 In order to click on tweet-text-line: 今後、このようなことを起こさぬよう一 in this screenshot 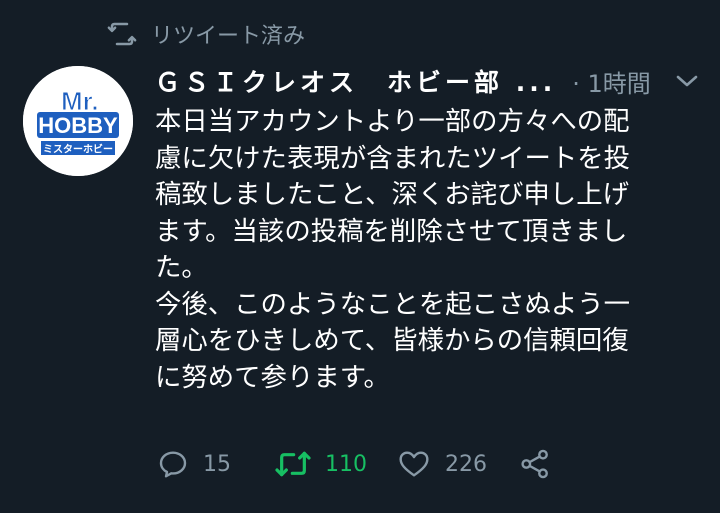, I will do `click(393, 304)`.